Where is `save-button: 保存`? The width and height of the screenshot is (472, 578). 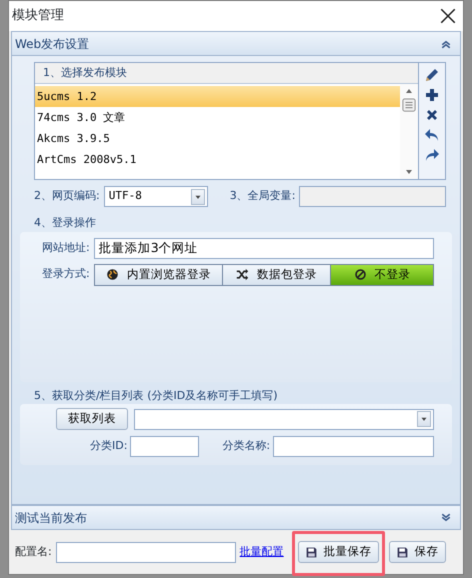 save-button: 保存 is located at coordinates (417, 552).